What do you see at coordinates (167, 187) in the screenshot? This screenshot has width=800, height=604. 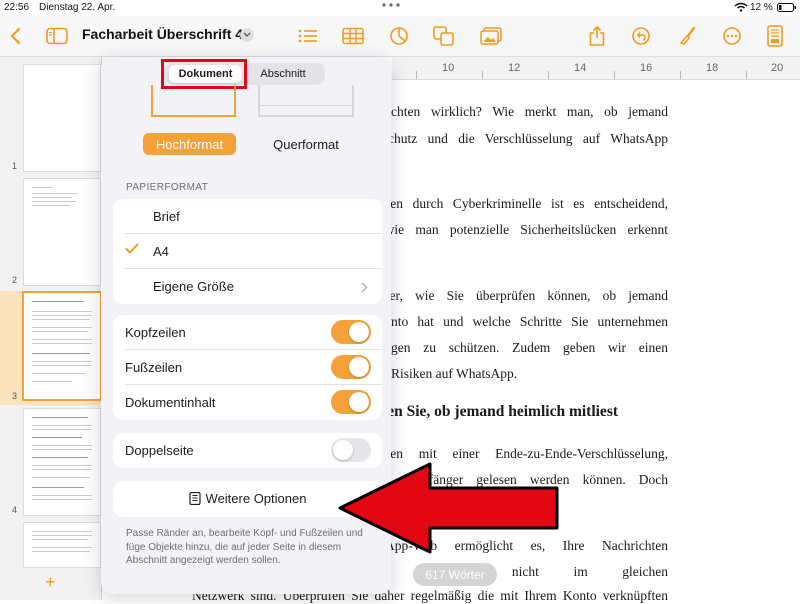 I see `paper-format-label: PAPIERFORMAT` at bounding box center [167, 187].